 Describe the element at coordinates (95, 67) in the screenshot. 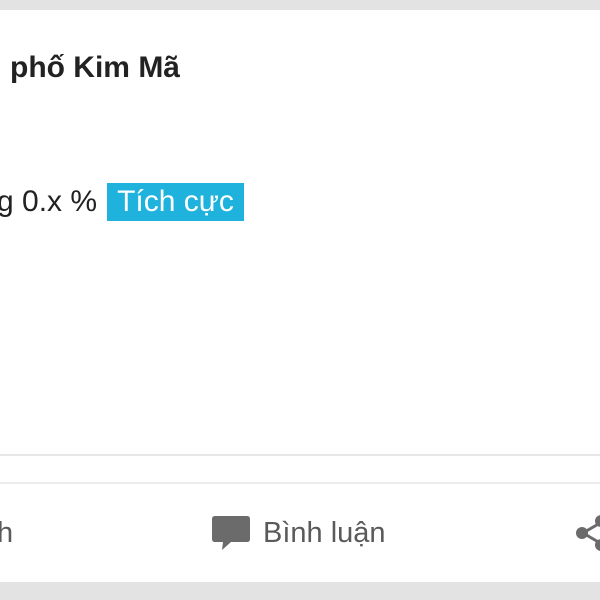

I see `post-title: phố Kim Mã` at that location.